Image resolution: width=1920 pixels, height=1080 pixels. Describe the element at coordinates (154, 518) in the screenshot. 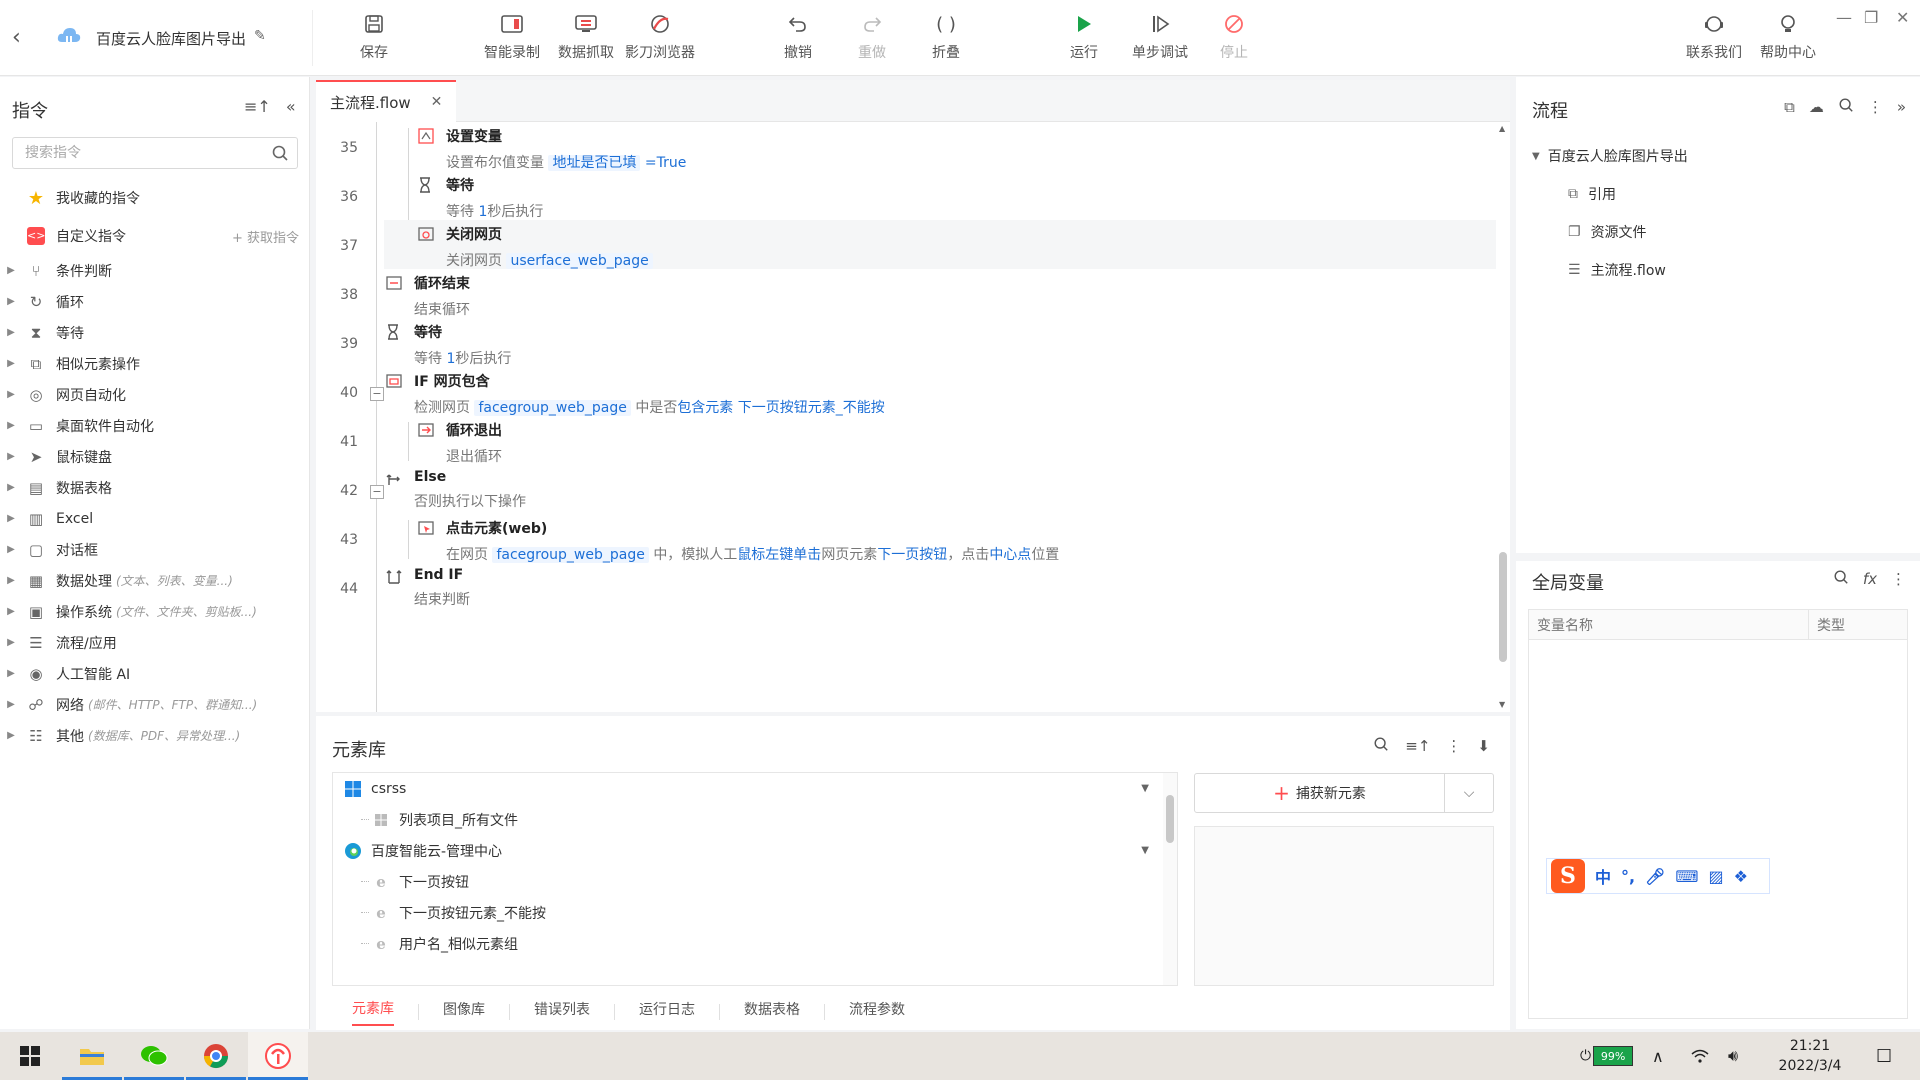

I see `category-item: ▶ ▥ Excel` at that location.